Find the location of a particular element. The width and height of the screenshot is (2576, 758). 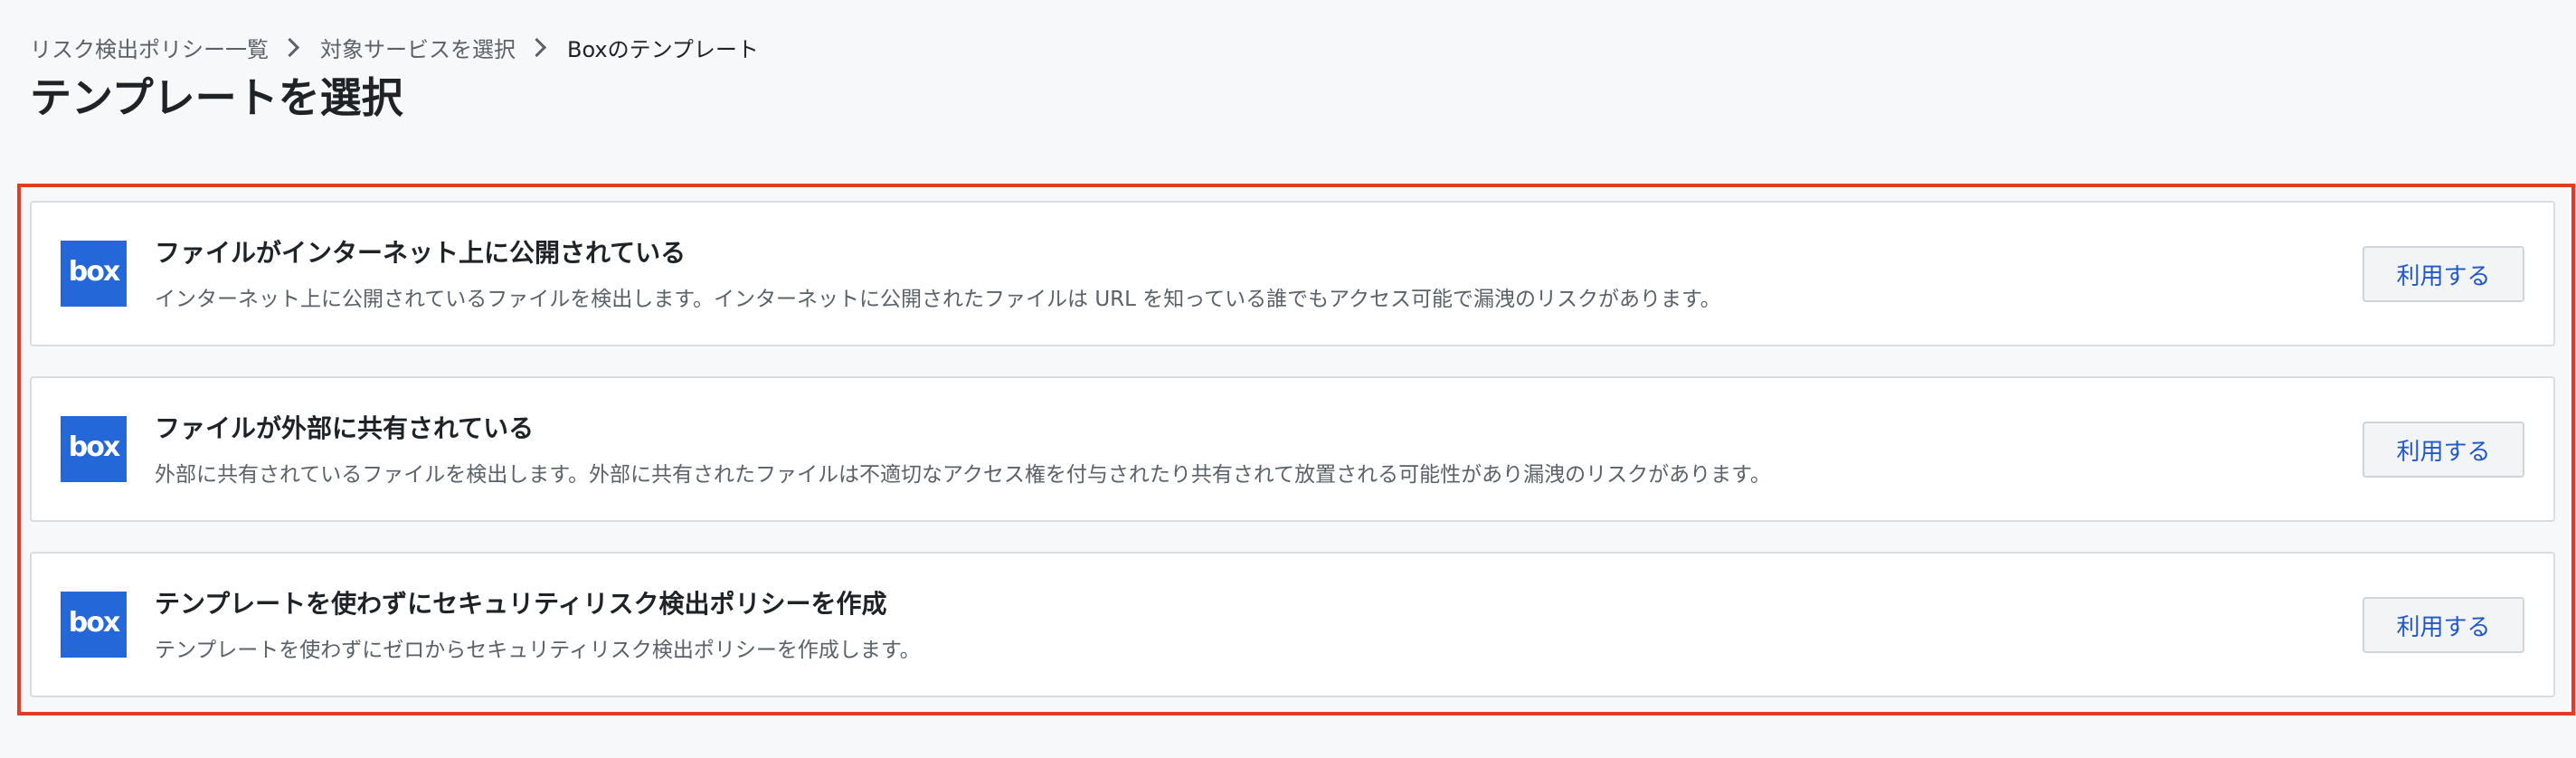

template-title: ファイルがインターネット上に公開されている is located at coordinates (421, 253).